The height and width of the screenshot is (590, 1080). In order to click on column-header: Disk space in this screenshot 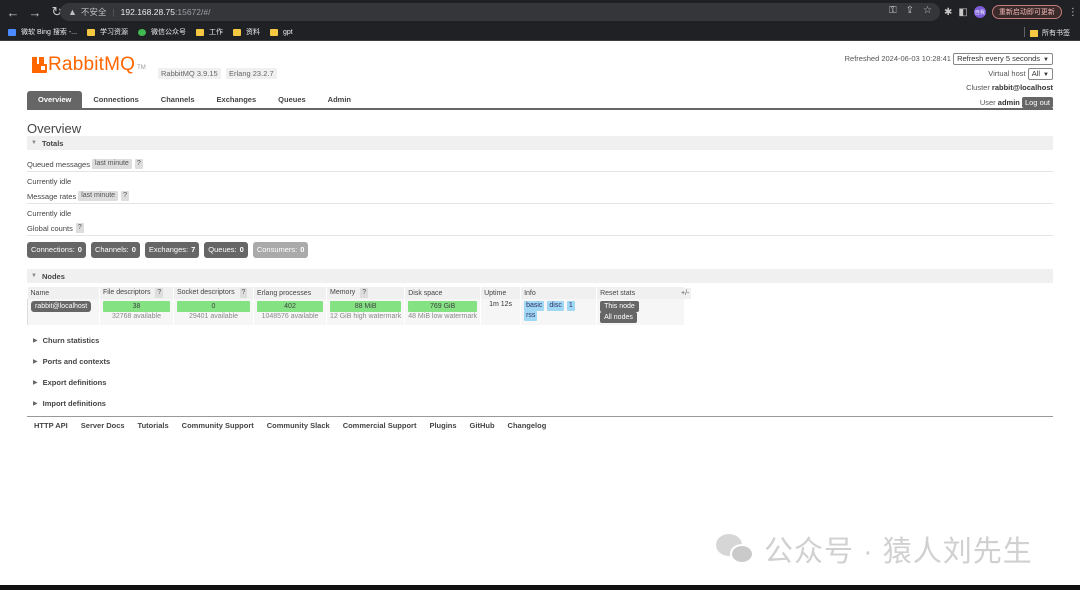, I will do `click(443, 293)`.